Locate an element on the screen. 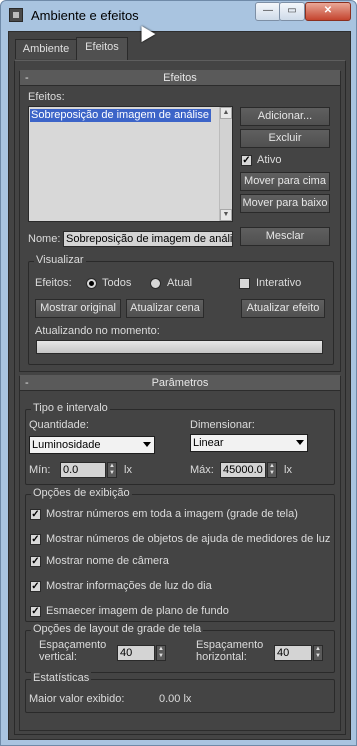  max-spinner-arrows: ▲ ▼ is located at coordinates (272, 470).